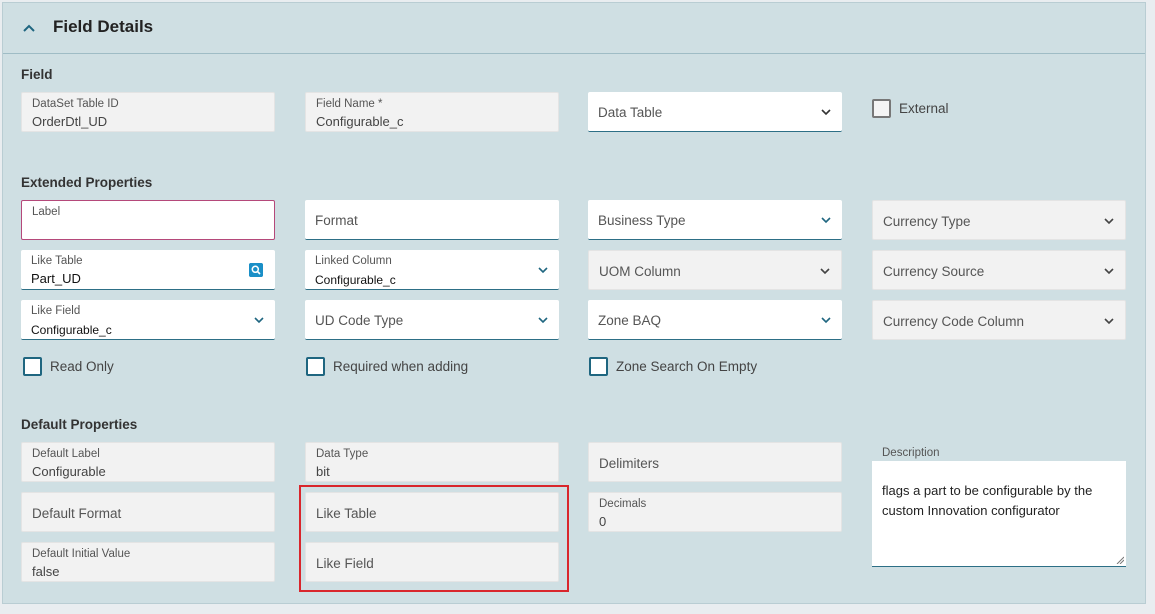 This screenshot has height=614, width=1155. I want to click on currency-type-select: Currency Type, so click(999, 220).